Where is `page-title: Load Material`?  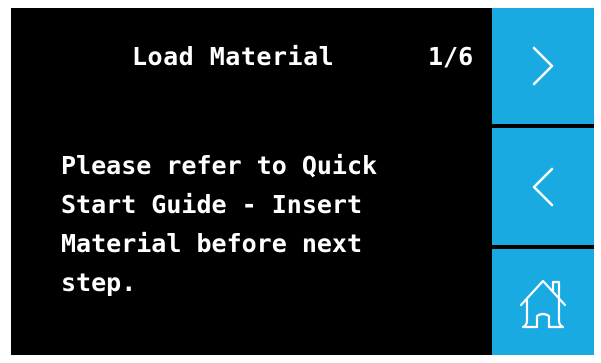
page-title: Load Material is located at coordinates (233, 56).